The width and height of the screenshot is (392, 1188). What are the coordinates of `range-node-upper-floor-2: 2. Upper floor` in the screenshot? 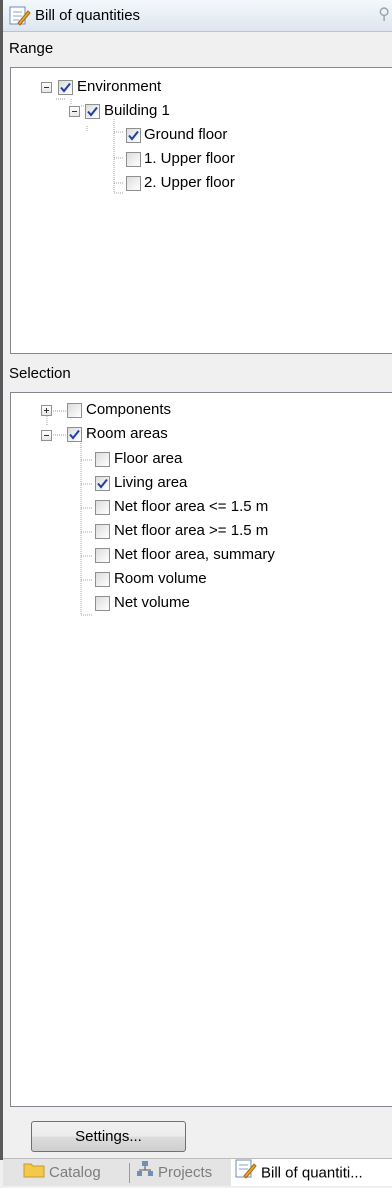 It's located at (189, 183).